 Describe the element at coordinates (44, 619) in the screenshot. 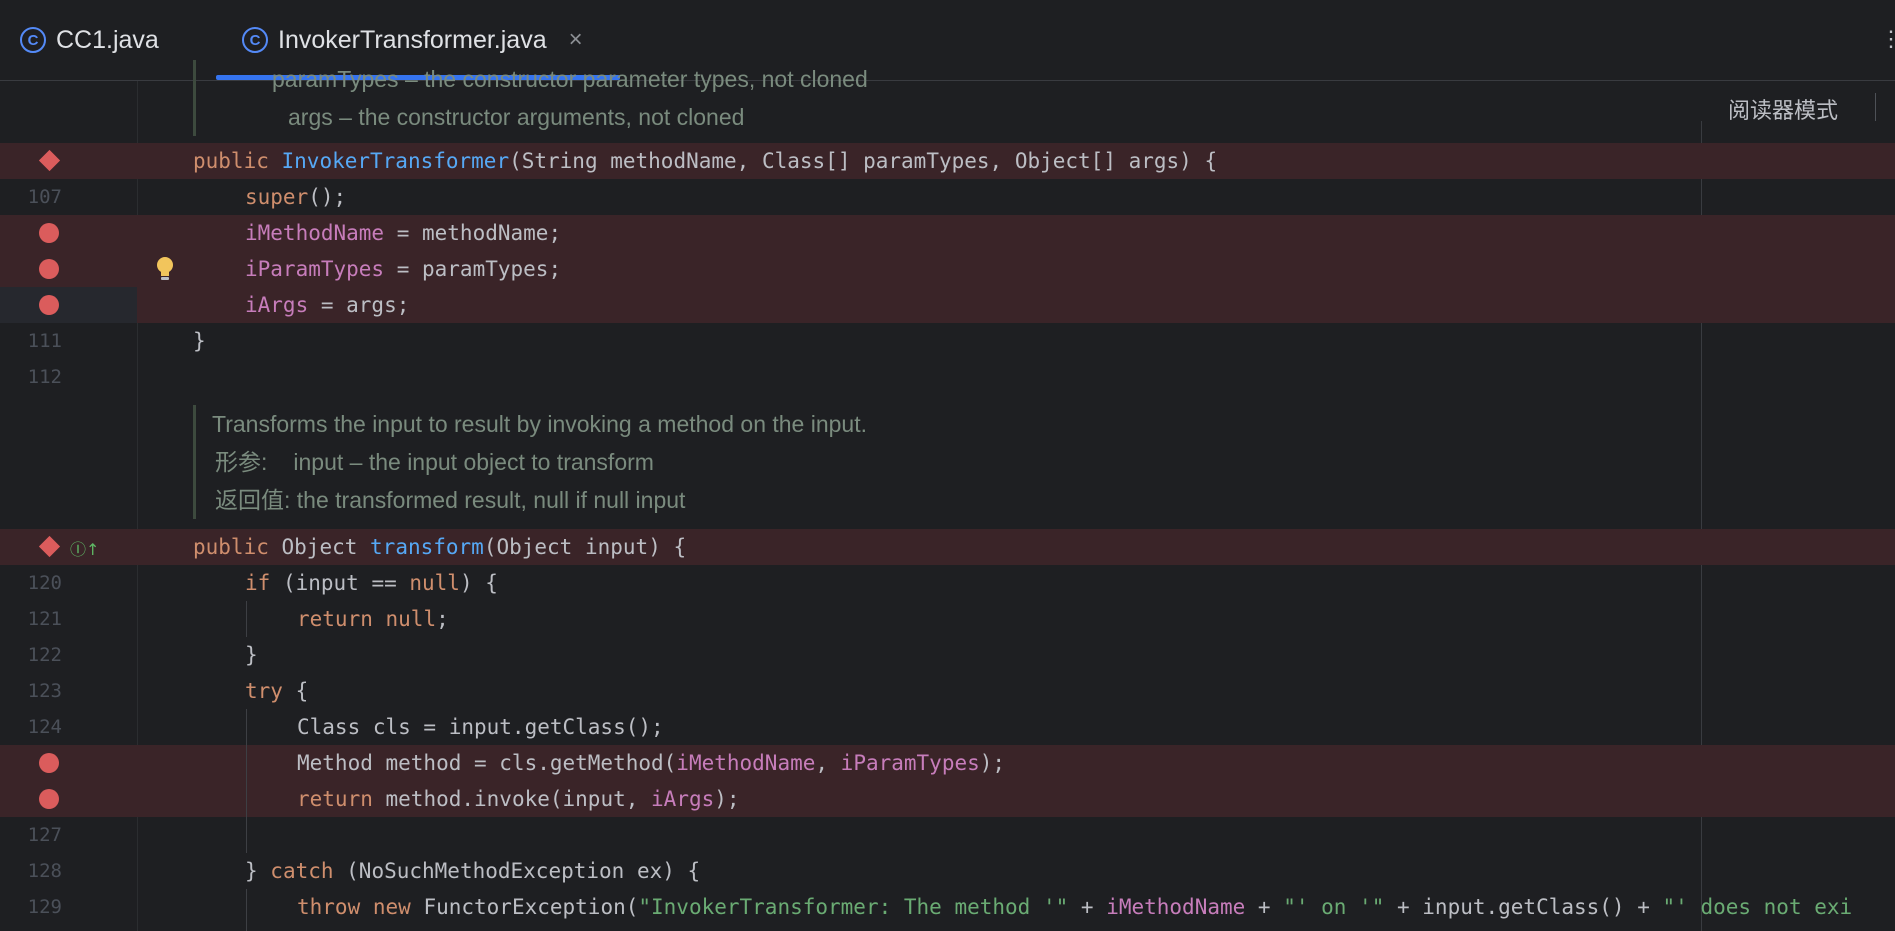

I see `line-number: 121` at that location.